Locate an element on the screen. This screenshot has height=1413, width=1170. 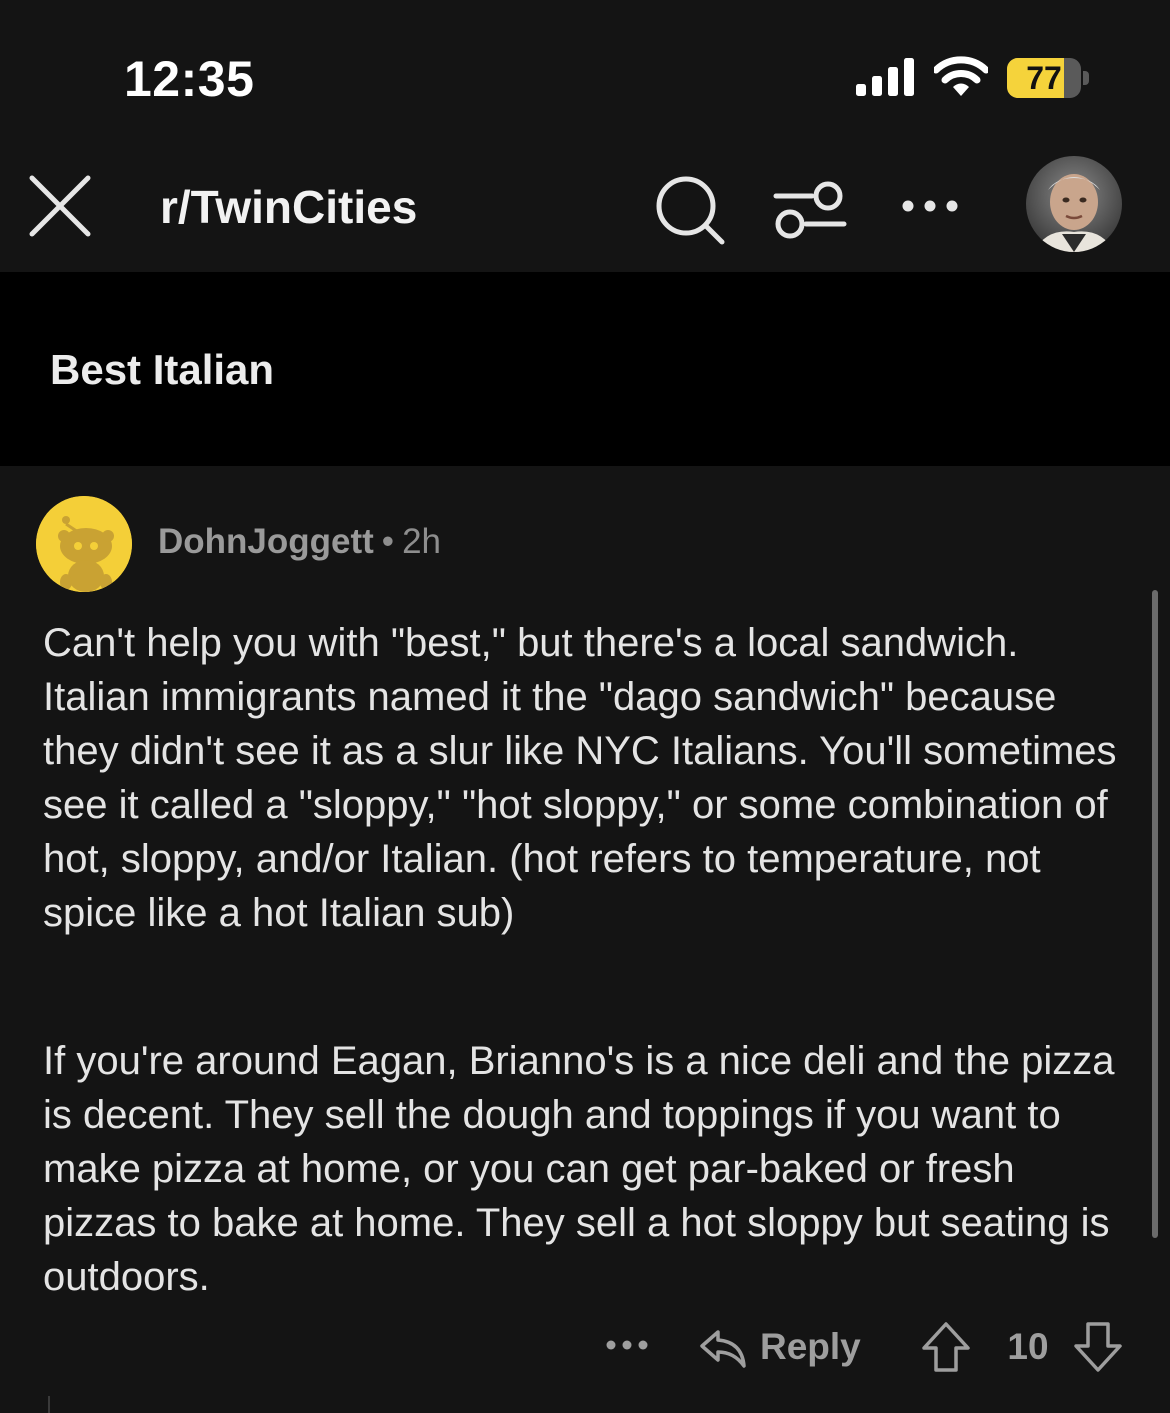
thread-line is located at coordinates (49, 1404).